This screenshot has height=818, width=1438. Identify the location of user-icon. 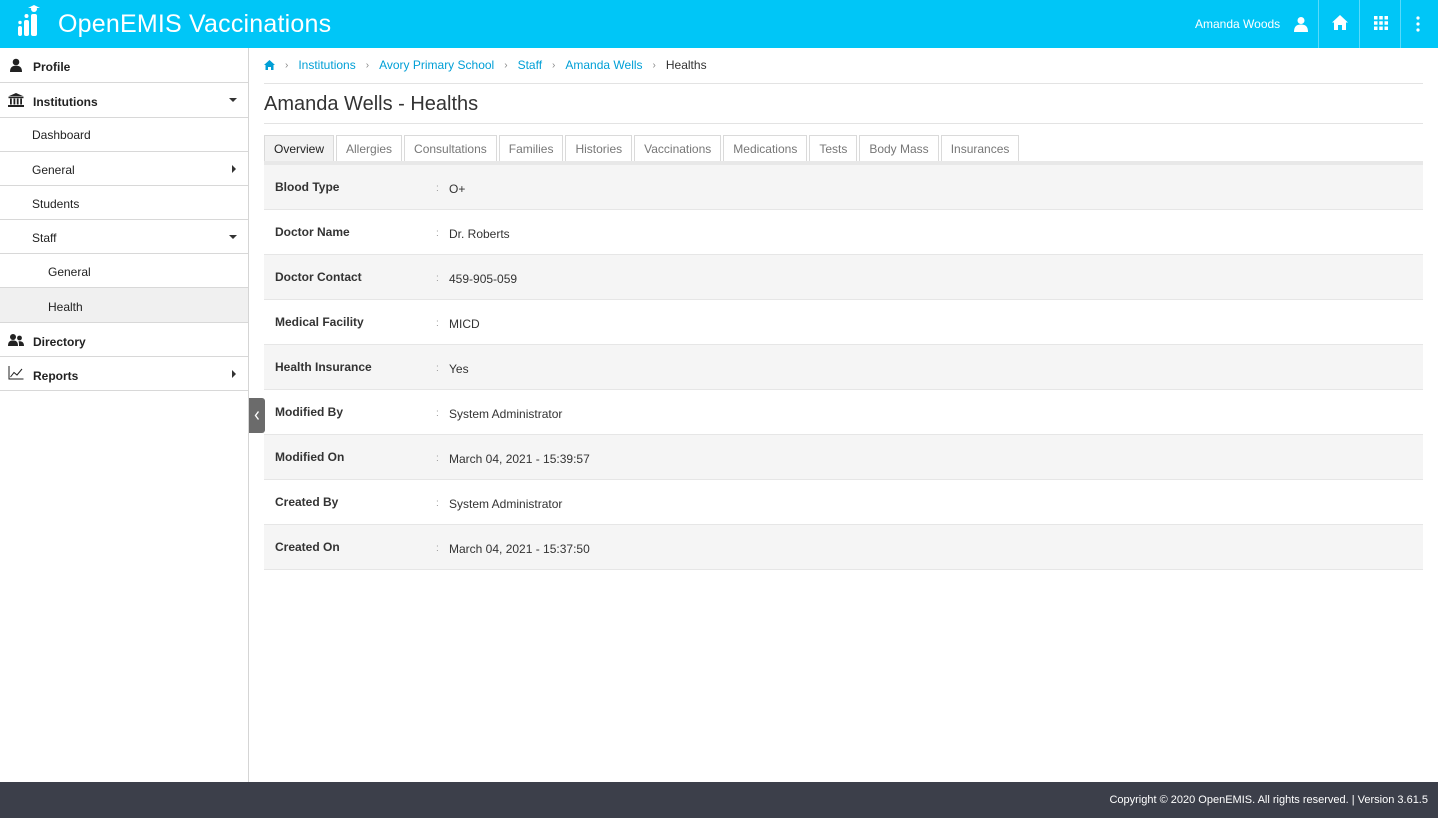
(1301, 24).